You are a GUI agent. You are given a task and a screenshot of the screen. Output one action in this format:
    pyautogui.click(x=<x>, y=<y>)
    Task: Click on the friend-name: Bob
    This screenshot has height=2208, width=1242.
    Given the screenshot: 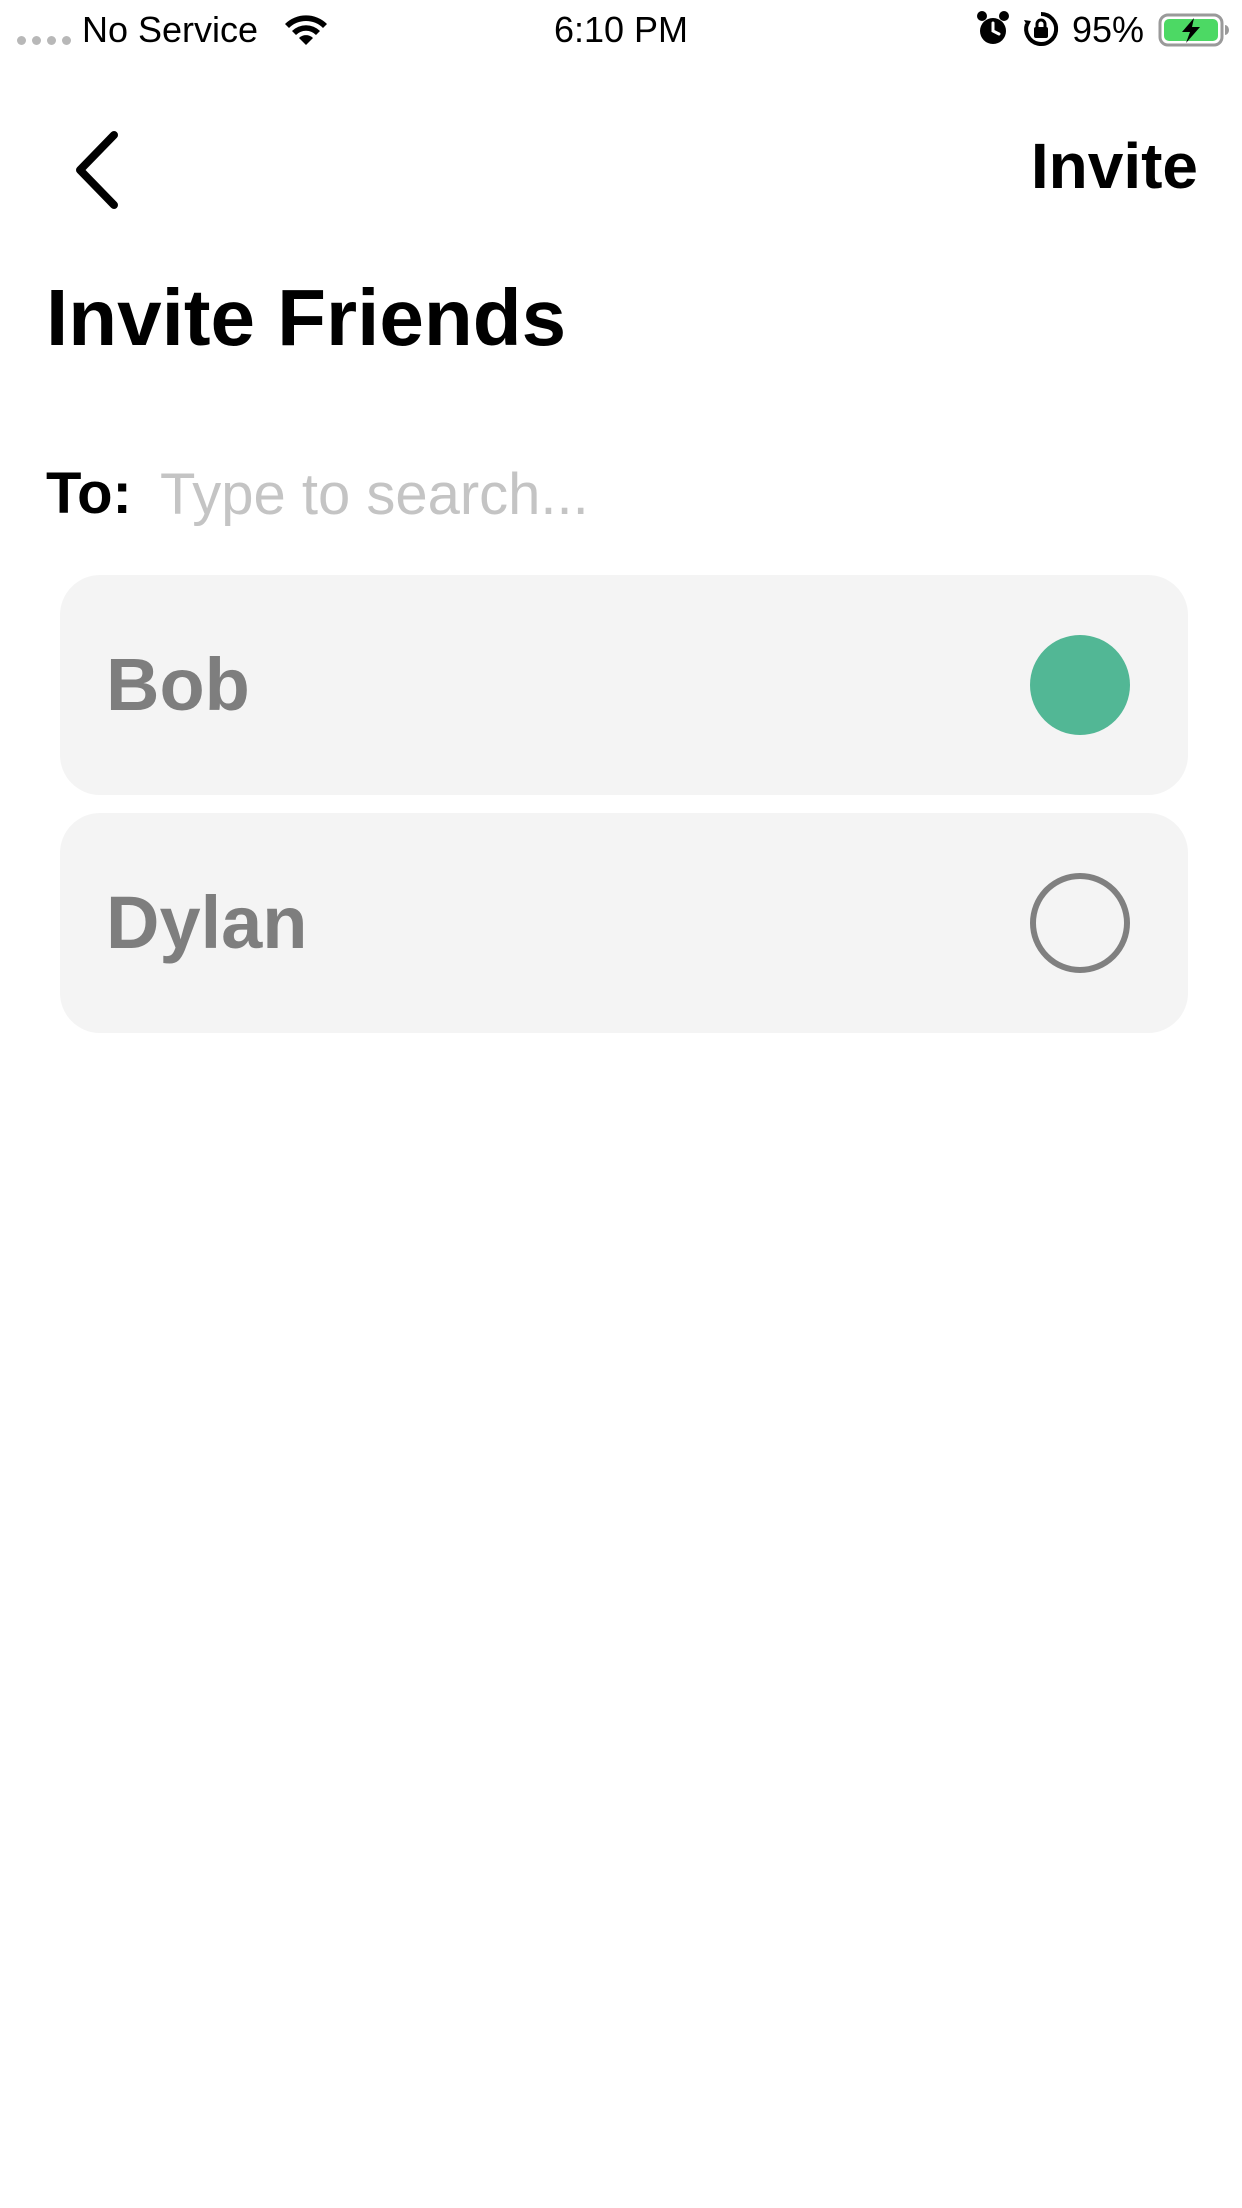 What is the action you would take?
    pyautogui.click(x=178, y=684)
    